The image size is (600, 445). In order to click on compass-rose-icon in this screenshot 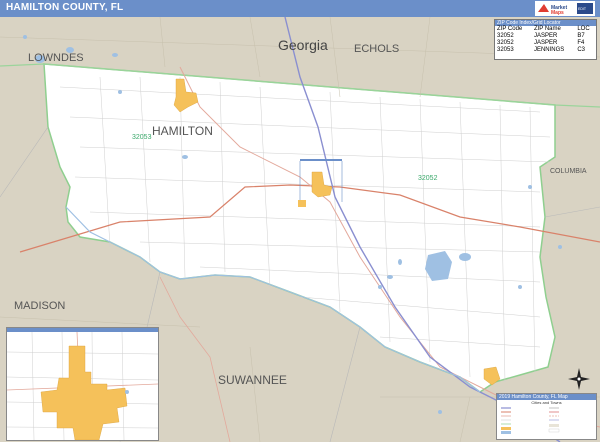, I will do `click(579, 379)`.